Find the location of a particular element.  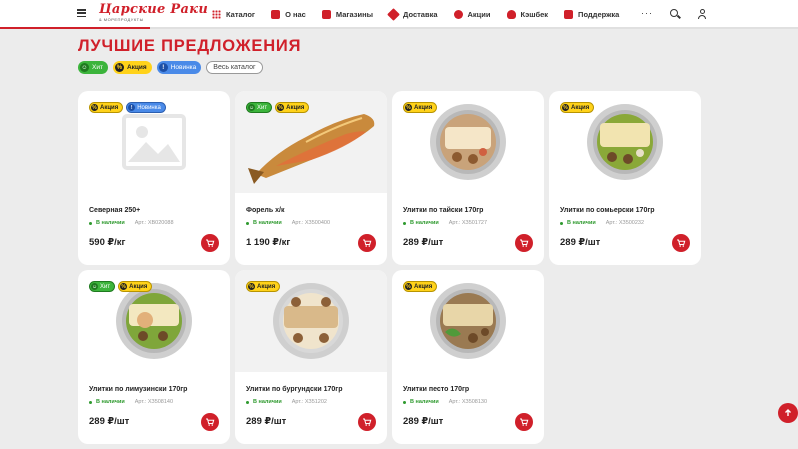

badge-new: ! Новинка is located at coordinates (146, 107).